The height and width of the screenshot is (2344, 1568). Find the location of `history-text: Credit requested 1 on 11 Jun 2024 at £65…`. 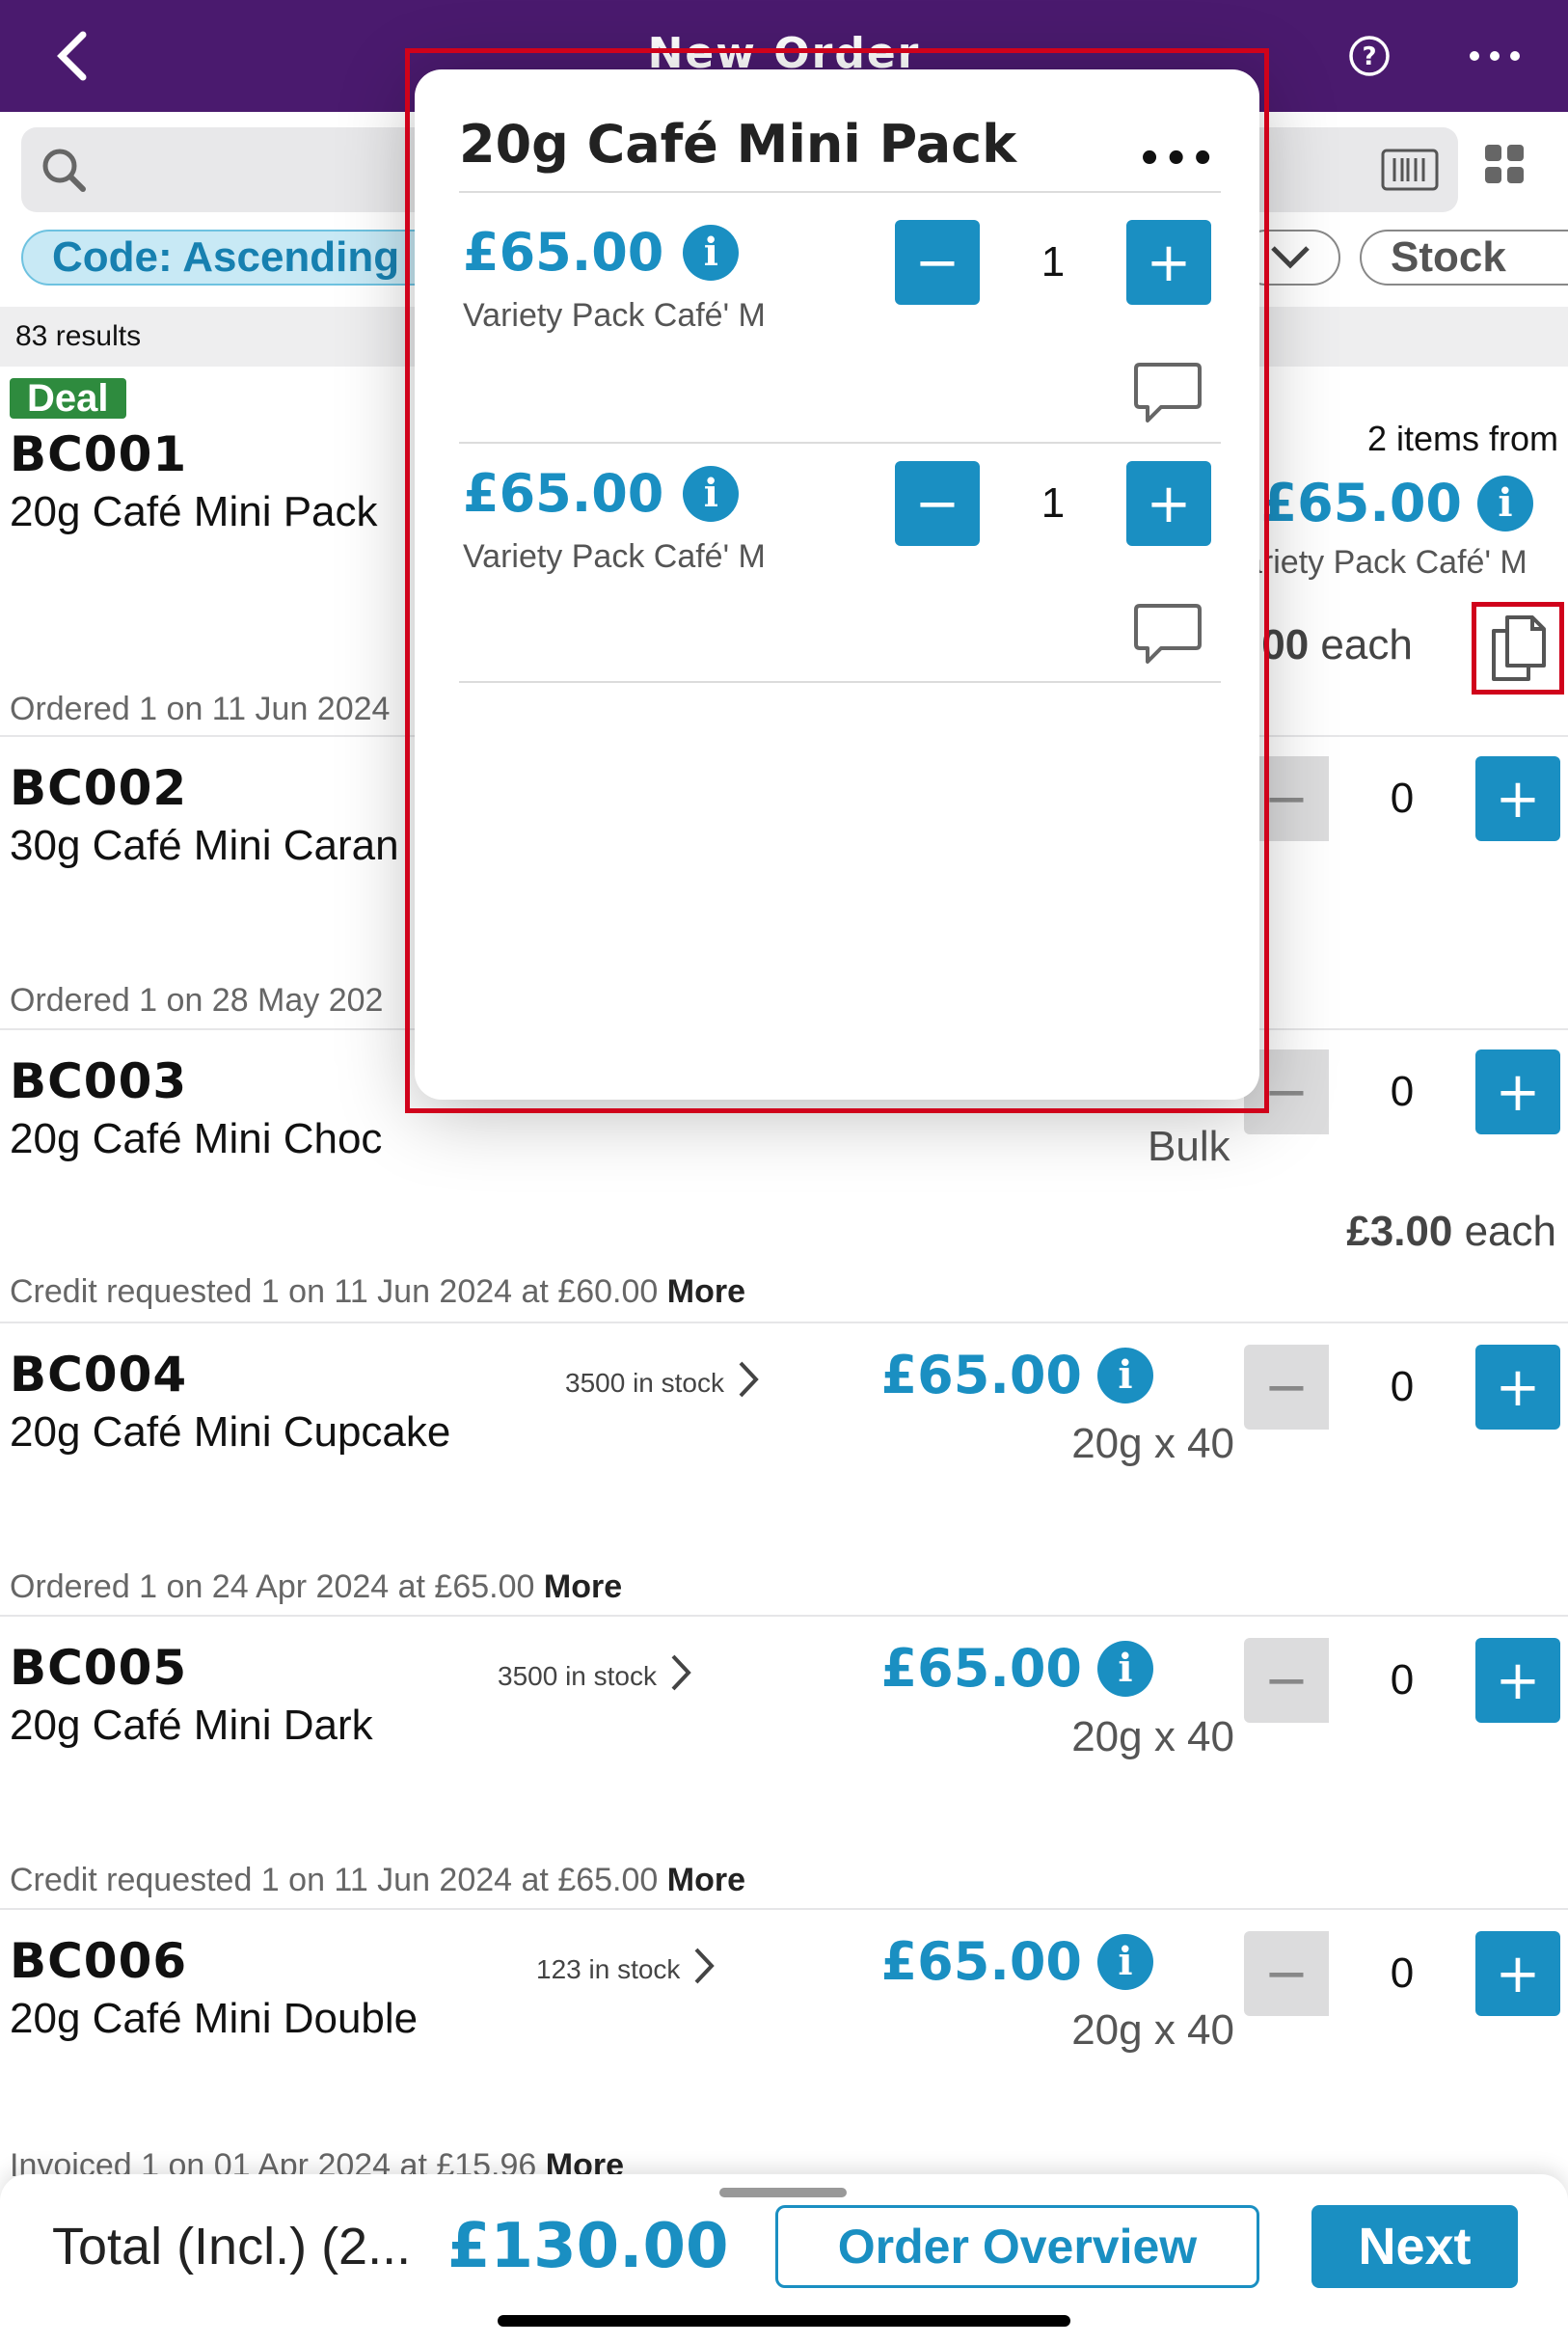

history-text: Credit requested 1 on 11 Jun 2024 at £65… is located at coordinates (335, 1880).